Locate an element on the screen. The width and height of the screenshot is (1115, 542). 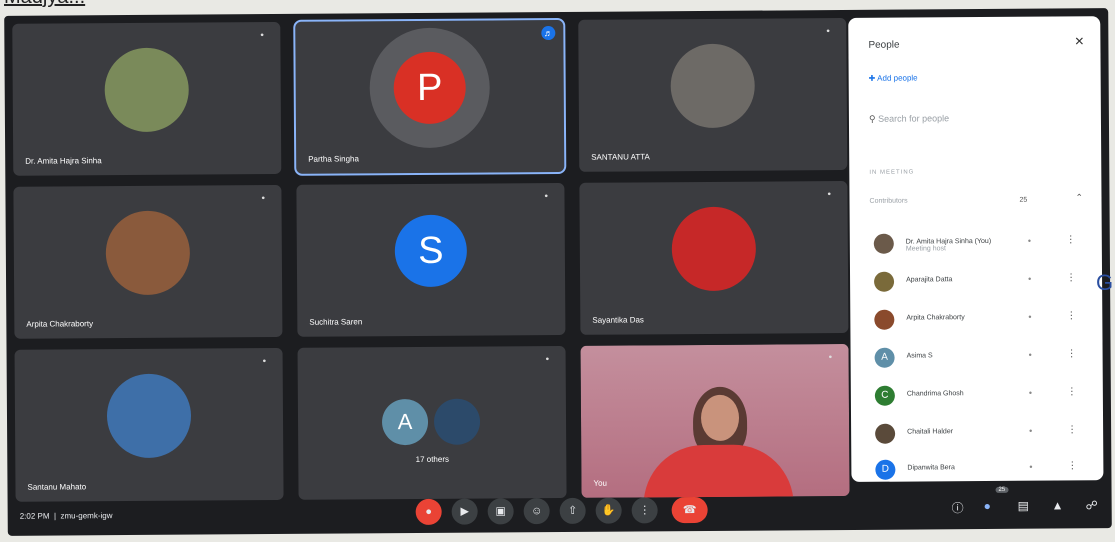
participant-tile: S • Suchitra Saren is located at coordinates (431, 259).